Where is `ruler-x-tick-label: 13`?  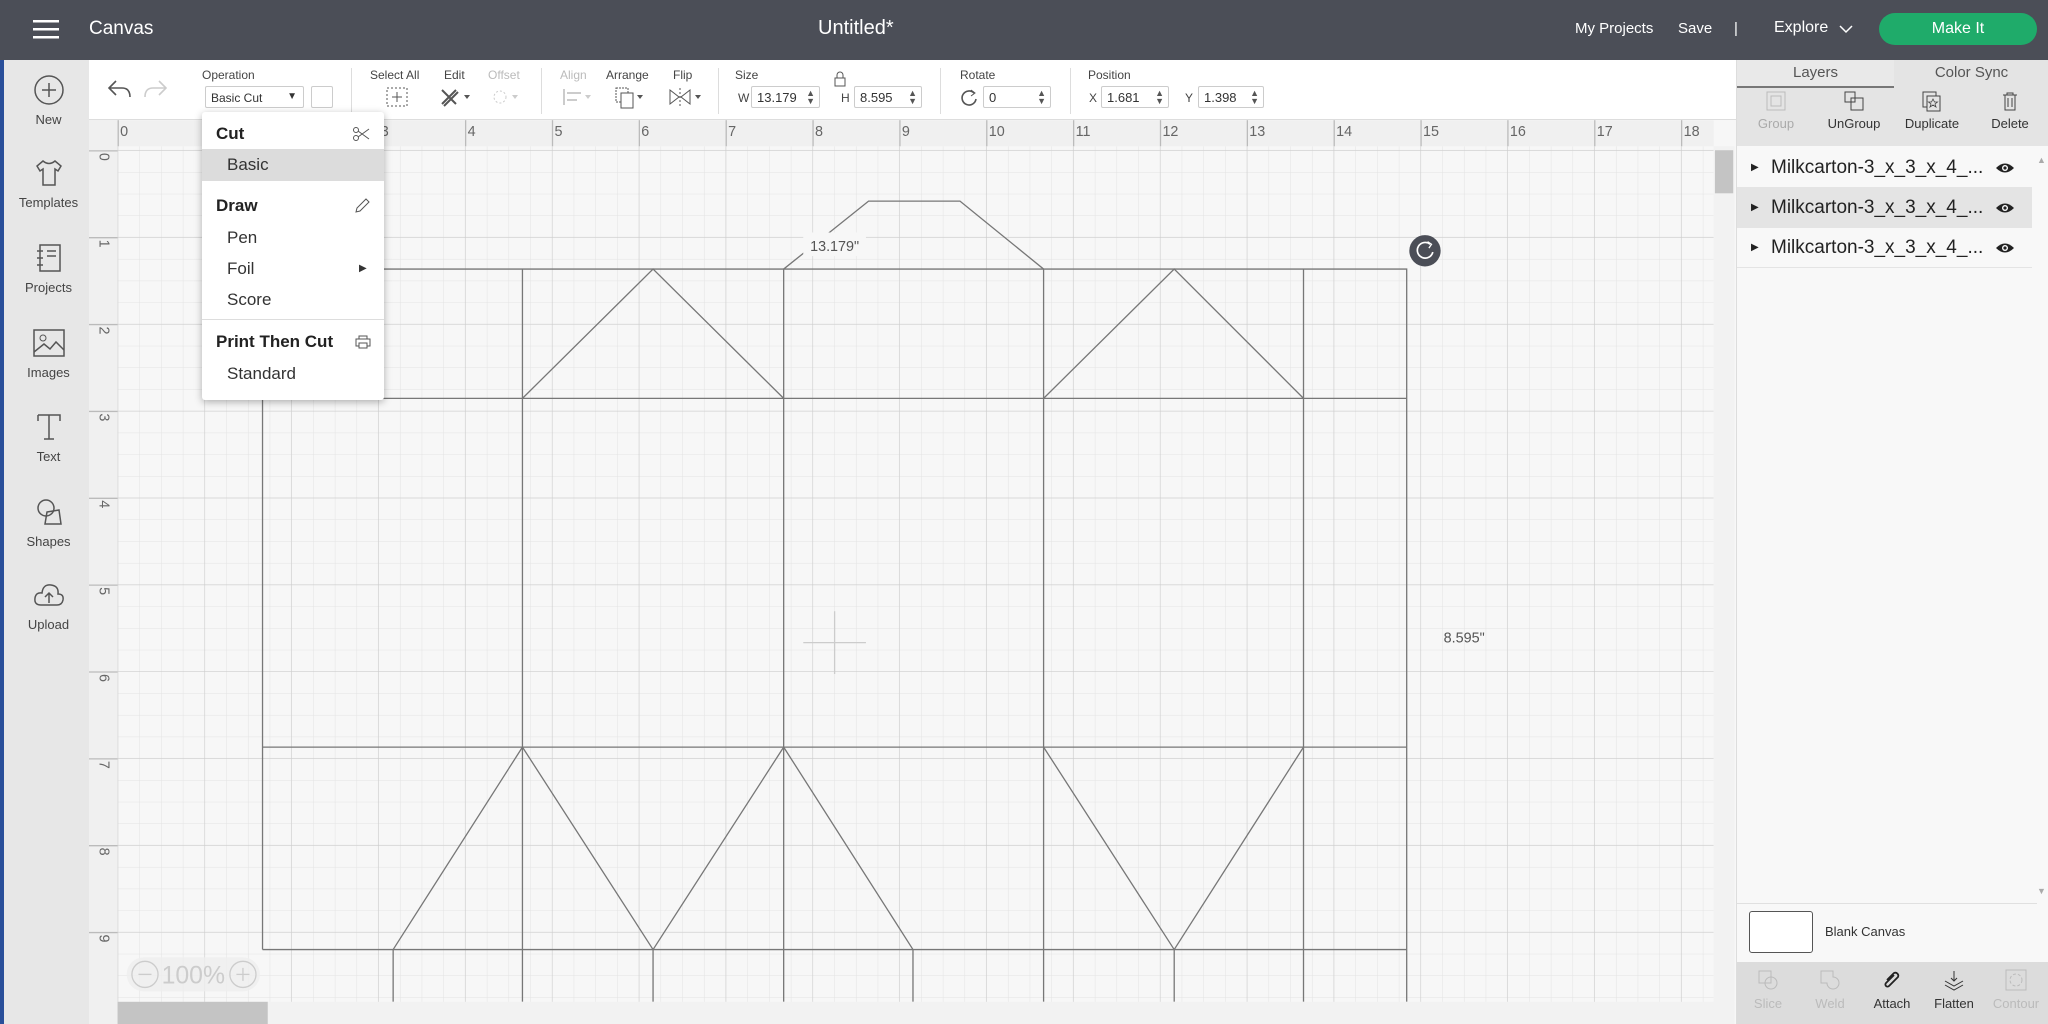 ruler-x-tick-label: 13 is located at coordinates (1257, 132).